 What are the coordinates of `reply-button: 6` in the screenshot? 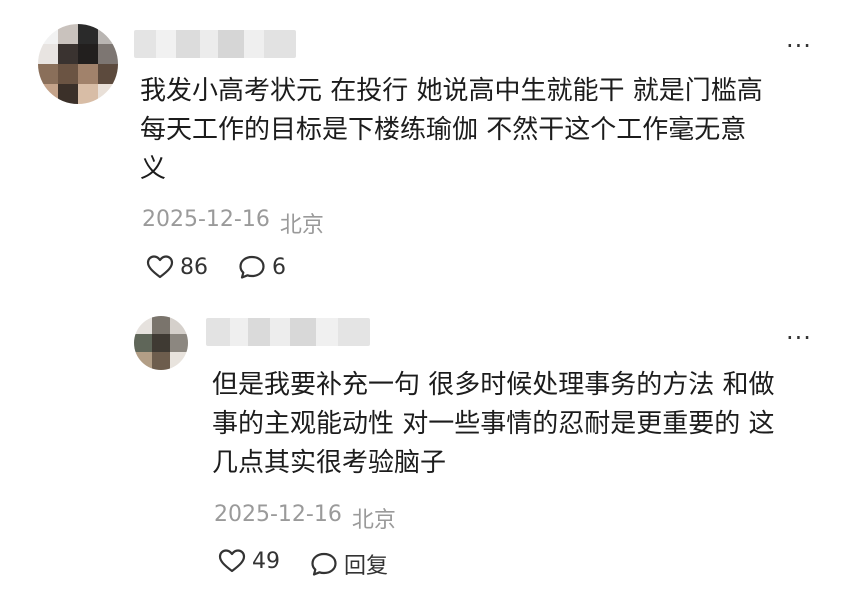 It's located at (262, 267).